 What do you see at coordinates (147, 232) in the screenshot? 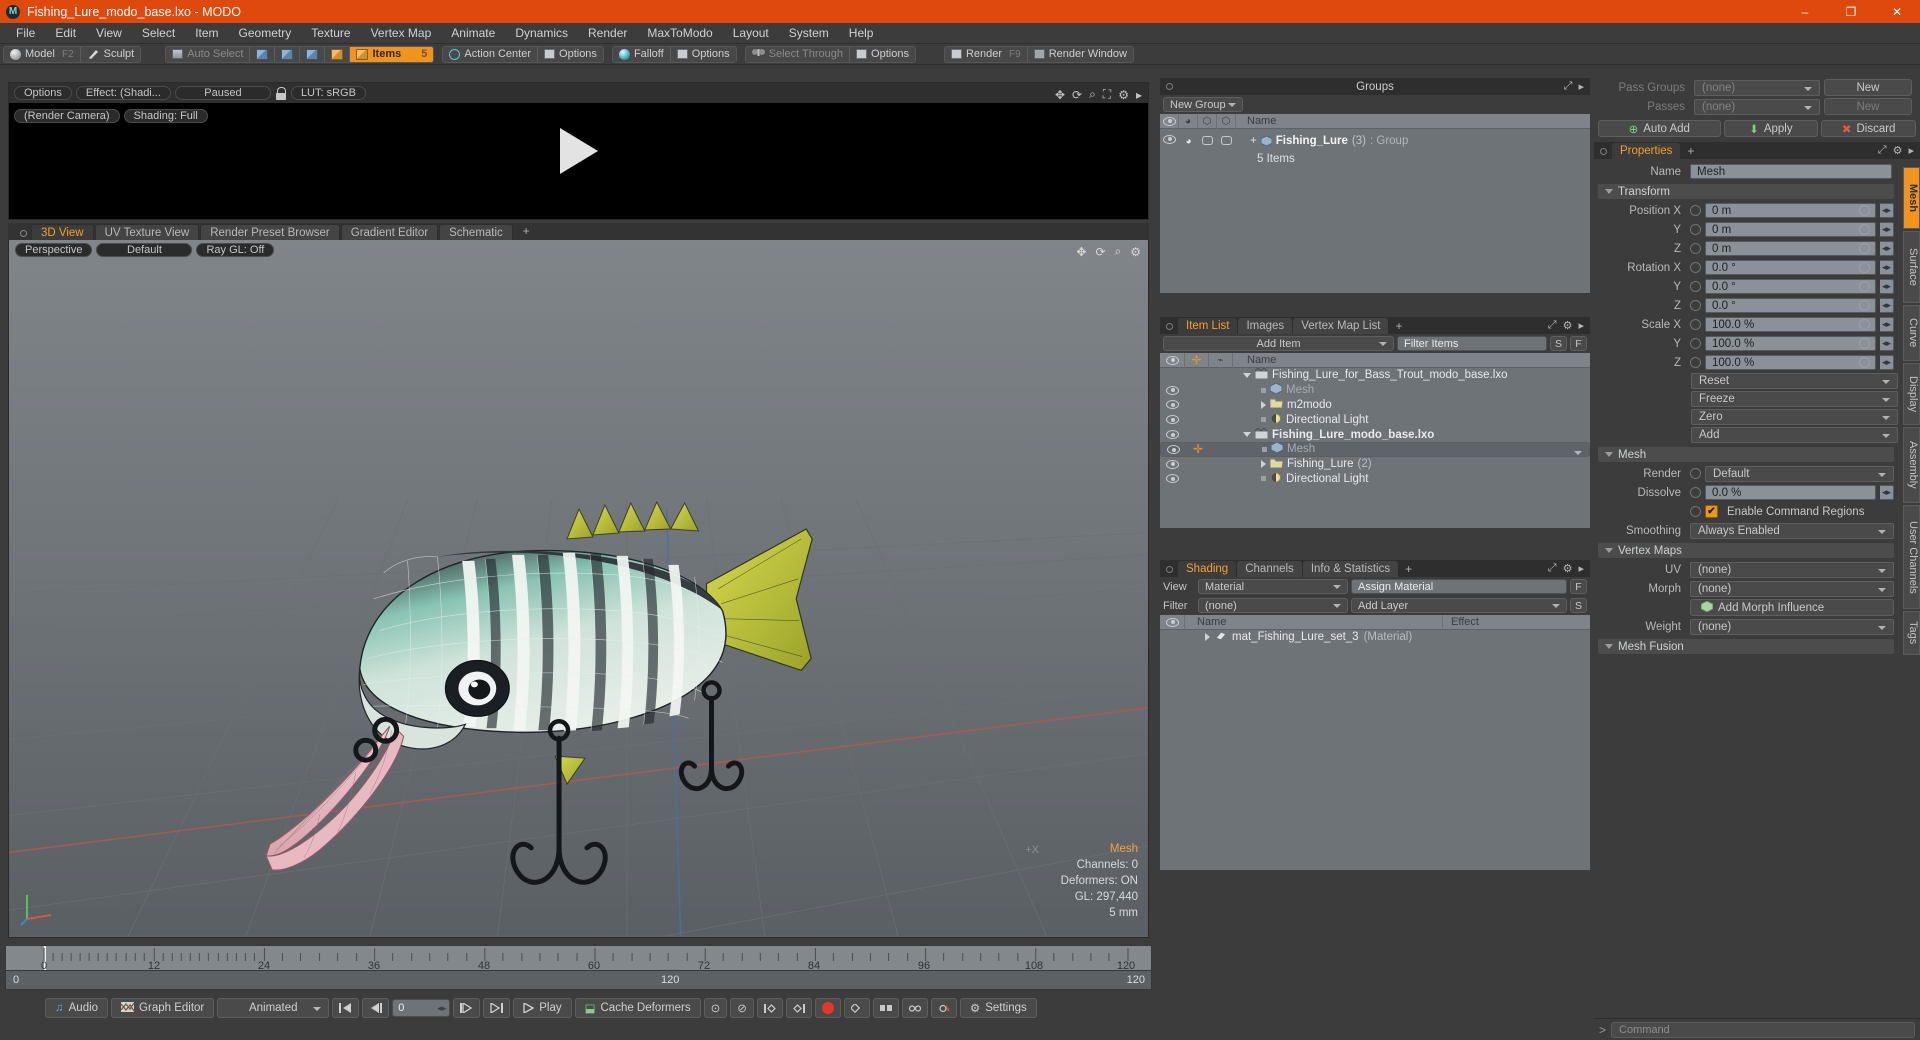
I see `tab-uv-texture-view: UV Texture View` at bounding box center [147, 232].